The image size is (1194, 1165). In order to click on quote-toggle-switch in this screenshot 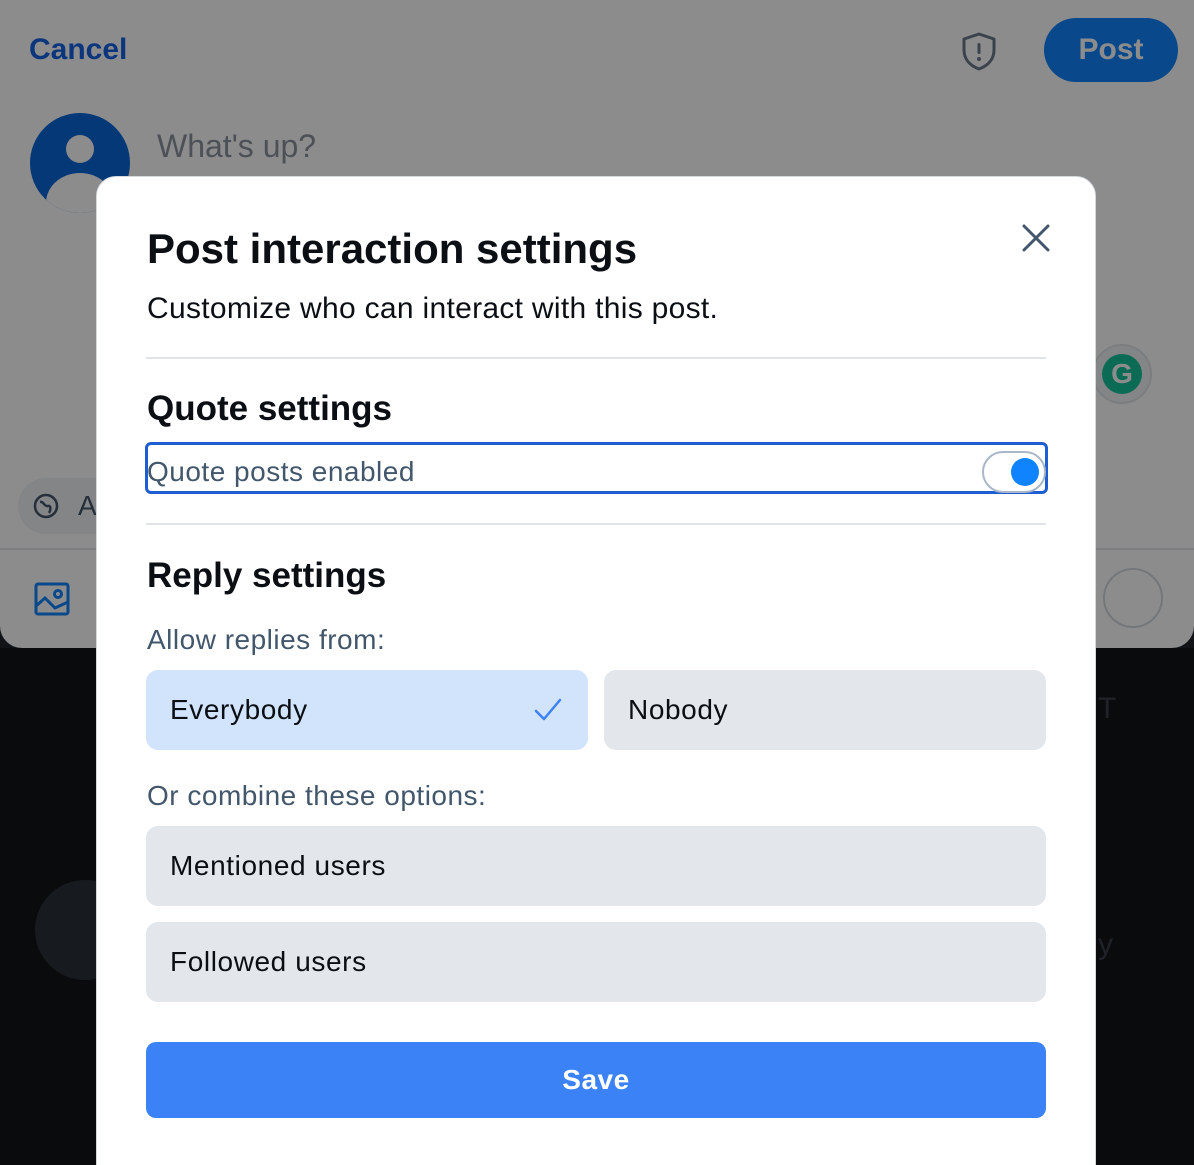, I will do `click(1014, 472)`.